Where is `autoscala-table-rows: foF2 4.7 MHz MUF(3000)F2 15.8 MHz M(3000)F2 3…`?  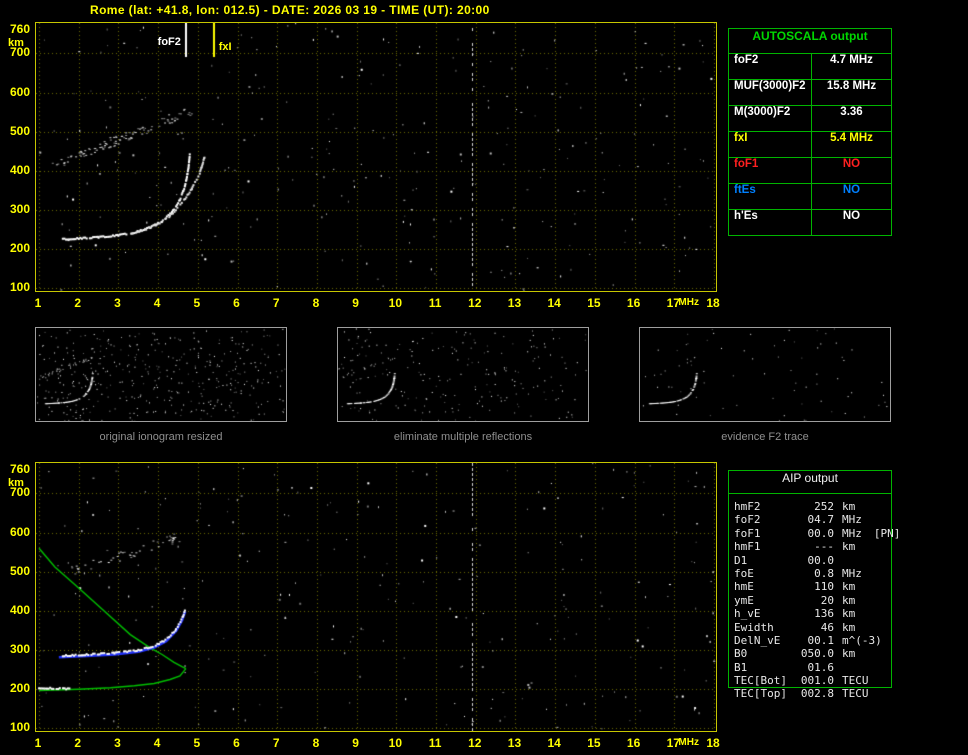 autoscala-table-rows: foF2 4.7 MHz MUF(3000)F2 15.8 MHz M(3000)F2 3… is located at coordinates (810, 144).